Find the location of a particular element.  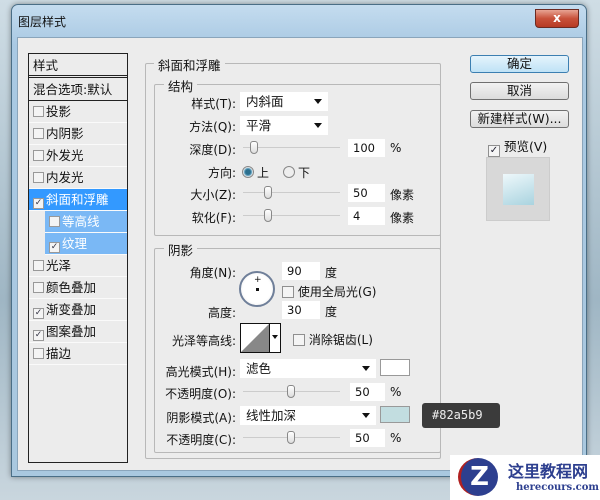

soften-label: 软化(F): is located at coordinates (213, 218).